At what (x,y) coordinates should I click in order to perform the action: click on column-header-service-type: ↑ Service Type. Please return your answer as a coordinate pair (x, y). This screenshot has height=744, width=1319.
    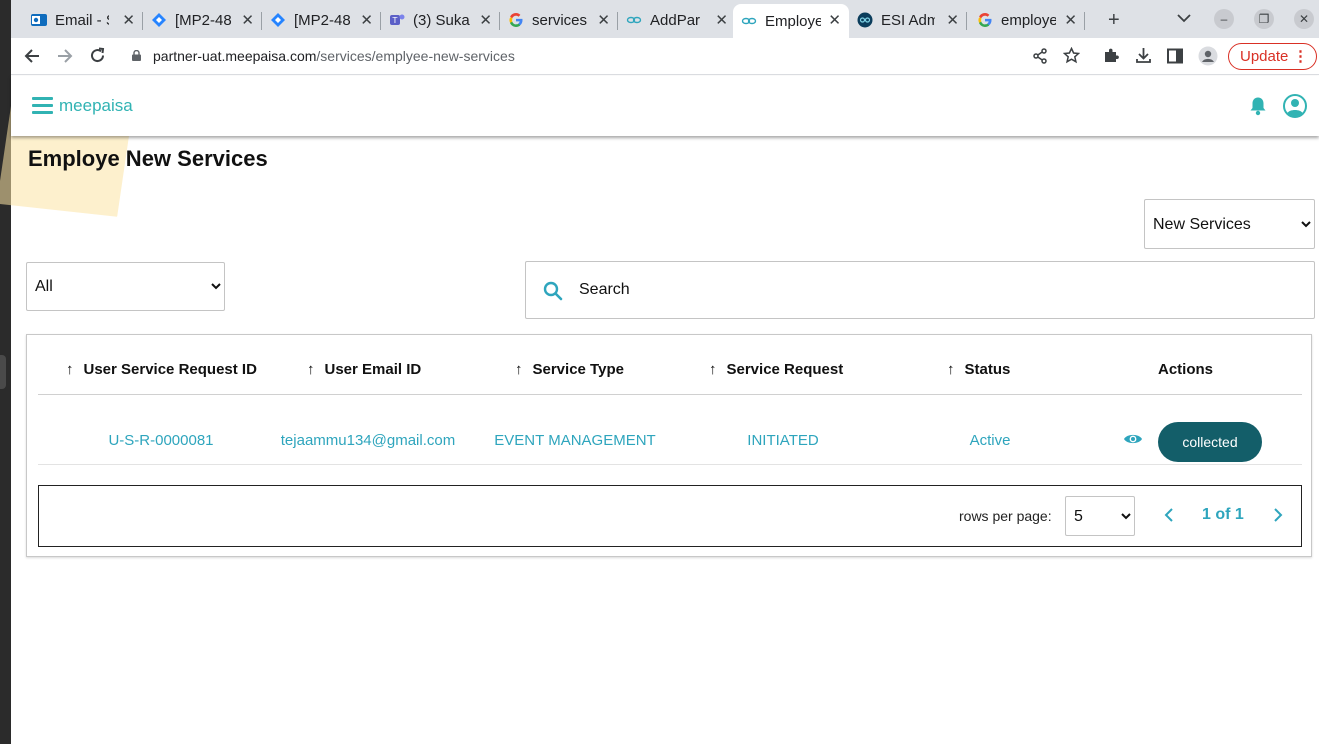
    Looking at the image, I should click on (569, 369).